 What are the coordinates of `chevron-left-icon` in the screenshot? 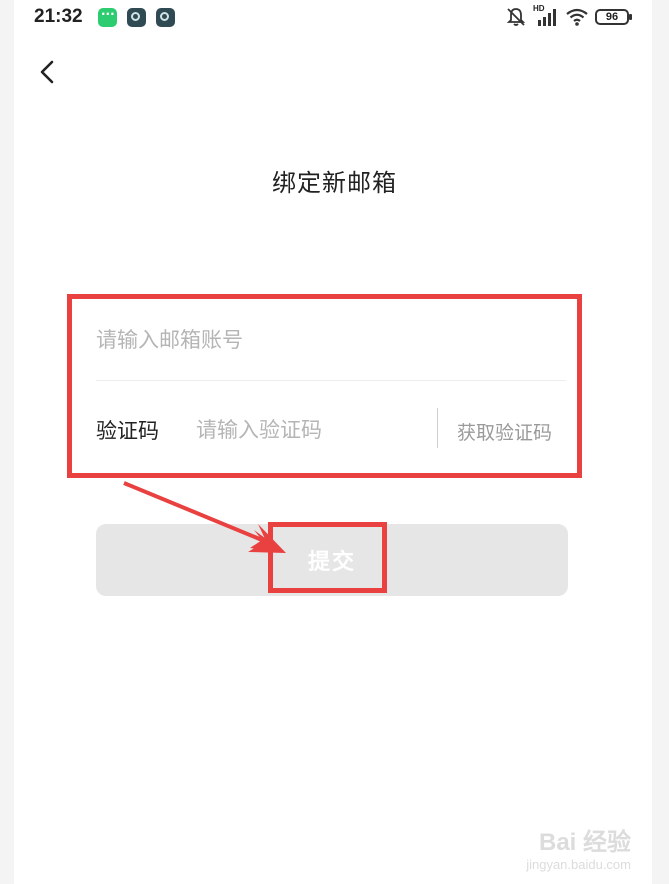 It's located at (47, 72).